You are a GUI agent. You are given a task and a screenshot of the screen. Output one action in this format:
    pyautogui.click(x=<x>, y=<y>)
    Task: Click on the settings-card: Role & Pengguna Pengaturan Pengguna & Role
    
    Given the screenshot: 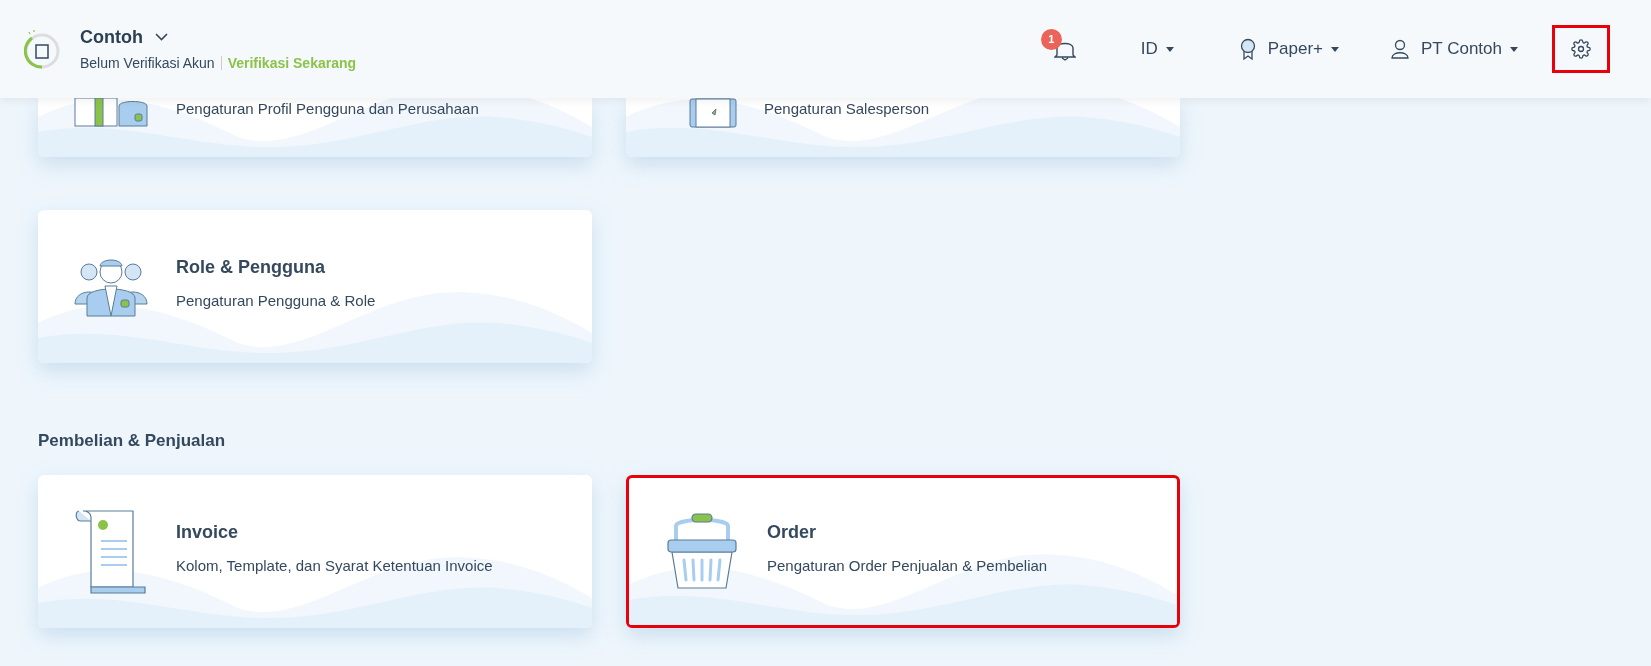 What is the action you would take?
    pyautogui.click(x=315, y=286)
    